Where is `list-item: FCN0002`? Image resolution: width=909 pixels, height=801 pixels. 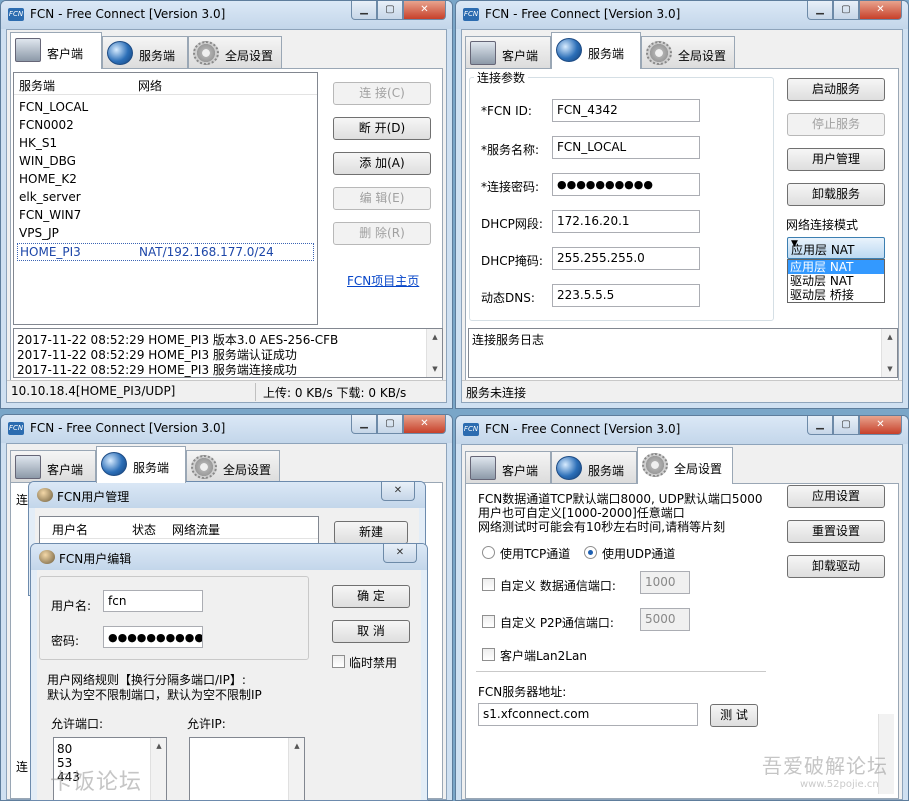 list-item: FCN0002 is located at coordinates (165, 126).